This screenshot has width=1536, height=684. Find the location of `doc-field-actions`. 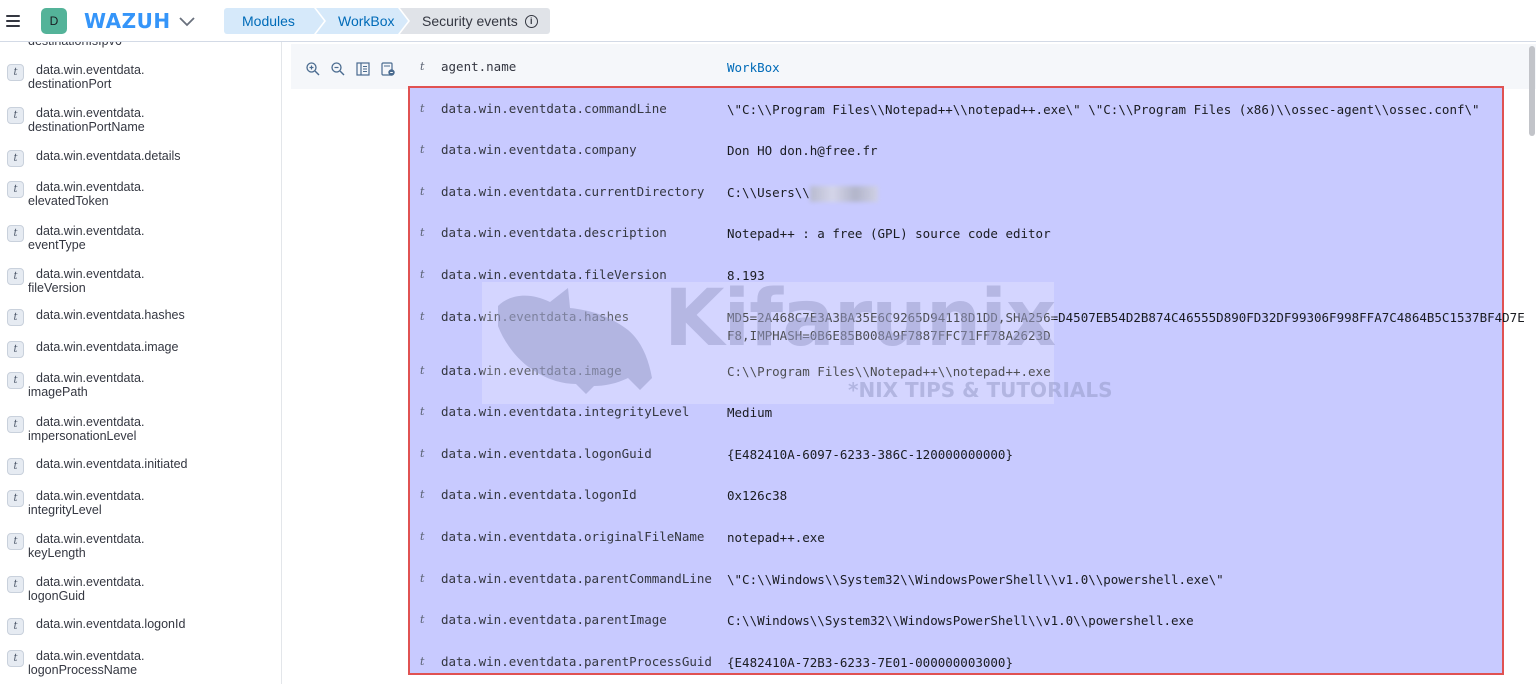

doc-field-actions is located at coordinates (350, 69).